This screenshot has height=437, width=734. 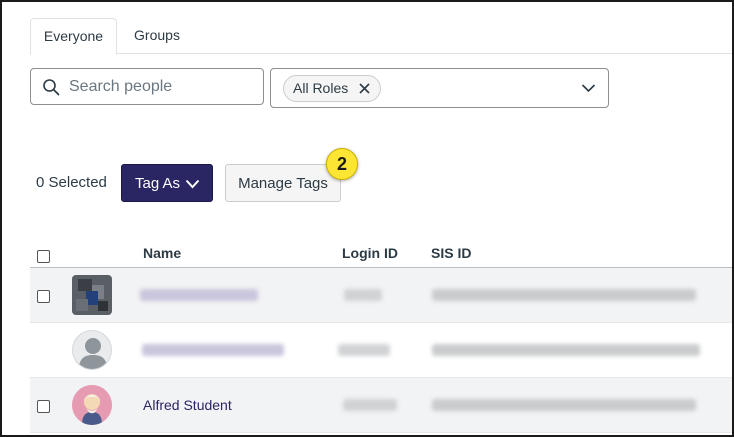 I want to click on tag-as-button: Tag As, so click(x=167, y=183).